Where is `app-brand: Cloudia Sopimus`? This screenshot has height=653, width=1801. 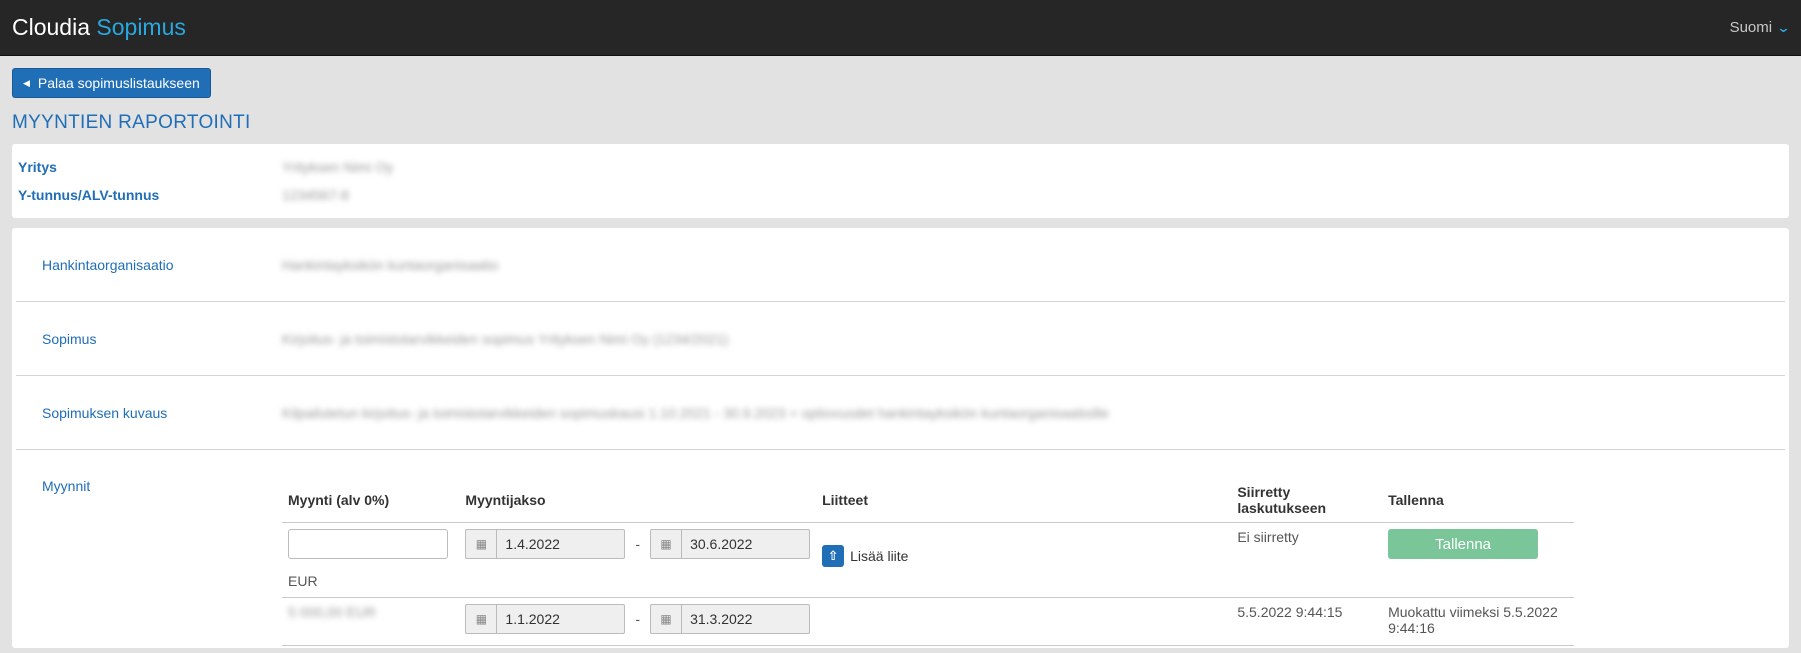
app-brand: Cloudia Sopimus is located at coordinates (99, 27).